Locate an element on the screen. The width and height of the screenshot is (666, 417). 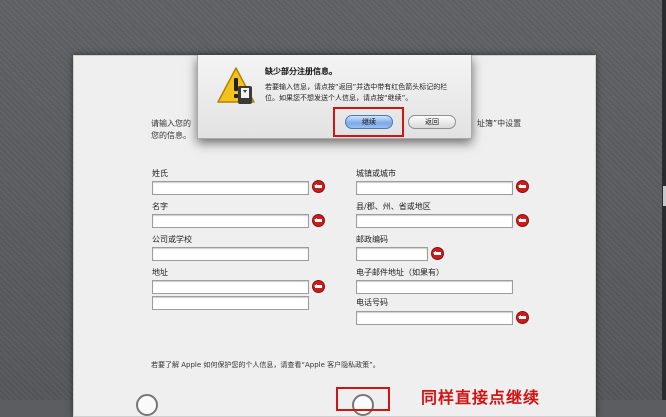
intro-text-right: 址簿”中设置 is located at coordinates (499, 123).